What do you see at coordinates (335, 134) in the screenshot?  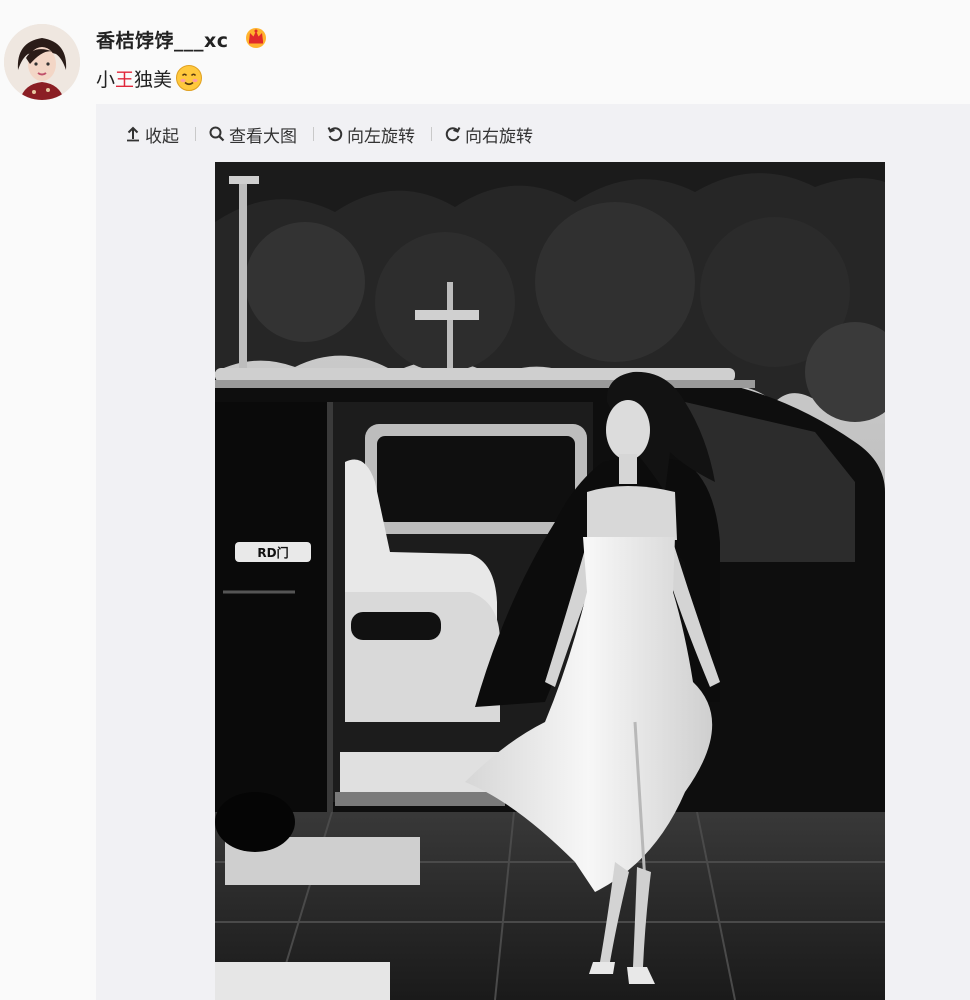 I see `rotate-left-icon` at bounding box center [335, 134].